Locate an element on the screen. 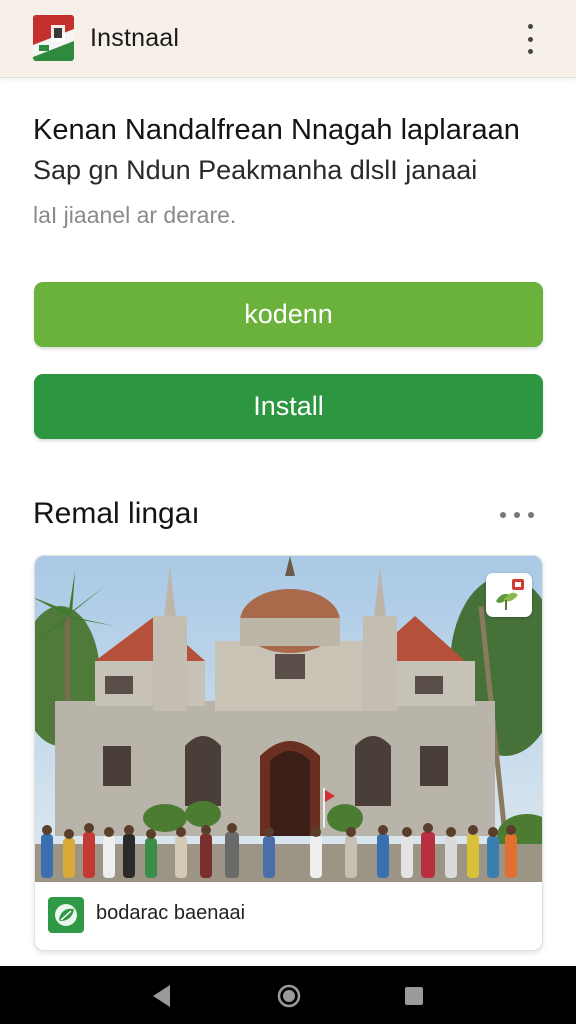 The image size is (576, 1024). install-button: Install is located at coordinates (288, 406).